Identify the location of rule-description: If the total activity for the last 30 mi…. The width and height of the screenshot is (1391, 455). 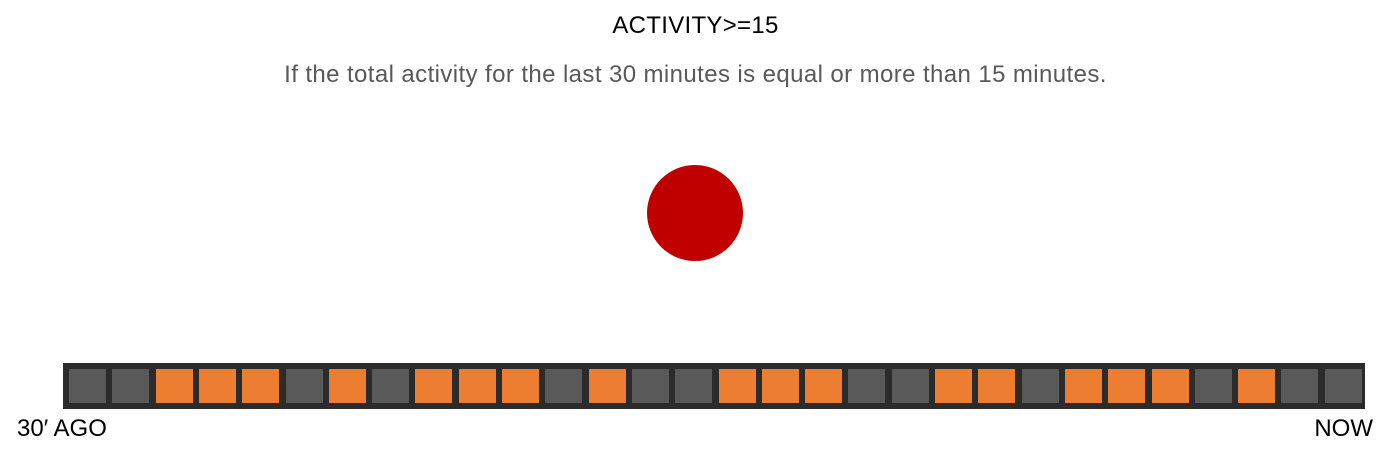
(695, 74).